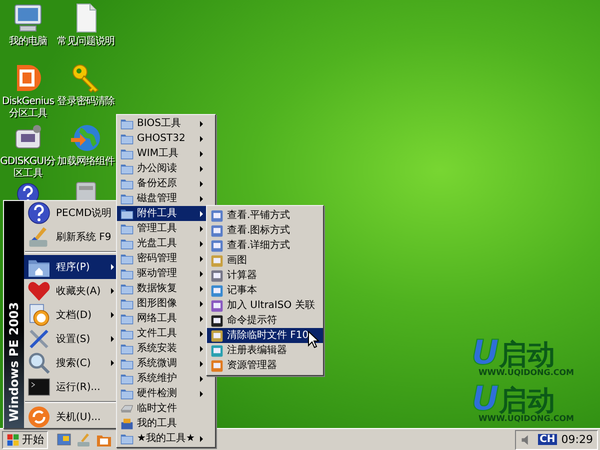 This screenshot has width=600, height=450. What do you see at coordinates (166, 153) in the screenshot?
I see `menu-item: WIM工具` at bounding box center [166, 153].